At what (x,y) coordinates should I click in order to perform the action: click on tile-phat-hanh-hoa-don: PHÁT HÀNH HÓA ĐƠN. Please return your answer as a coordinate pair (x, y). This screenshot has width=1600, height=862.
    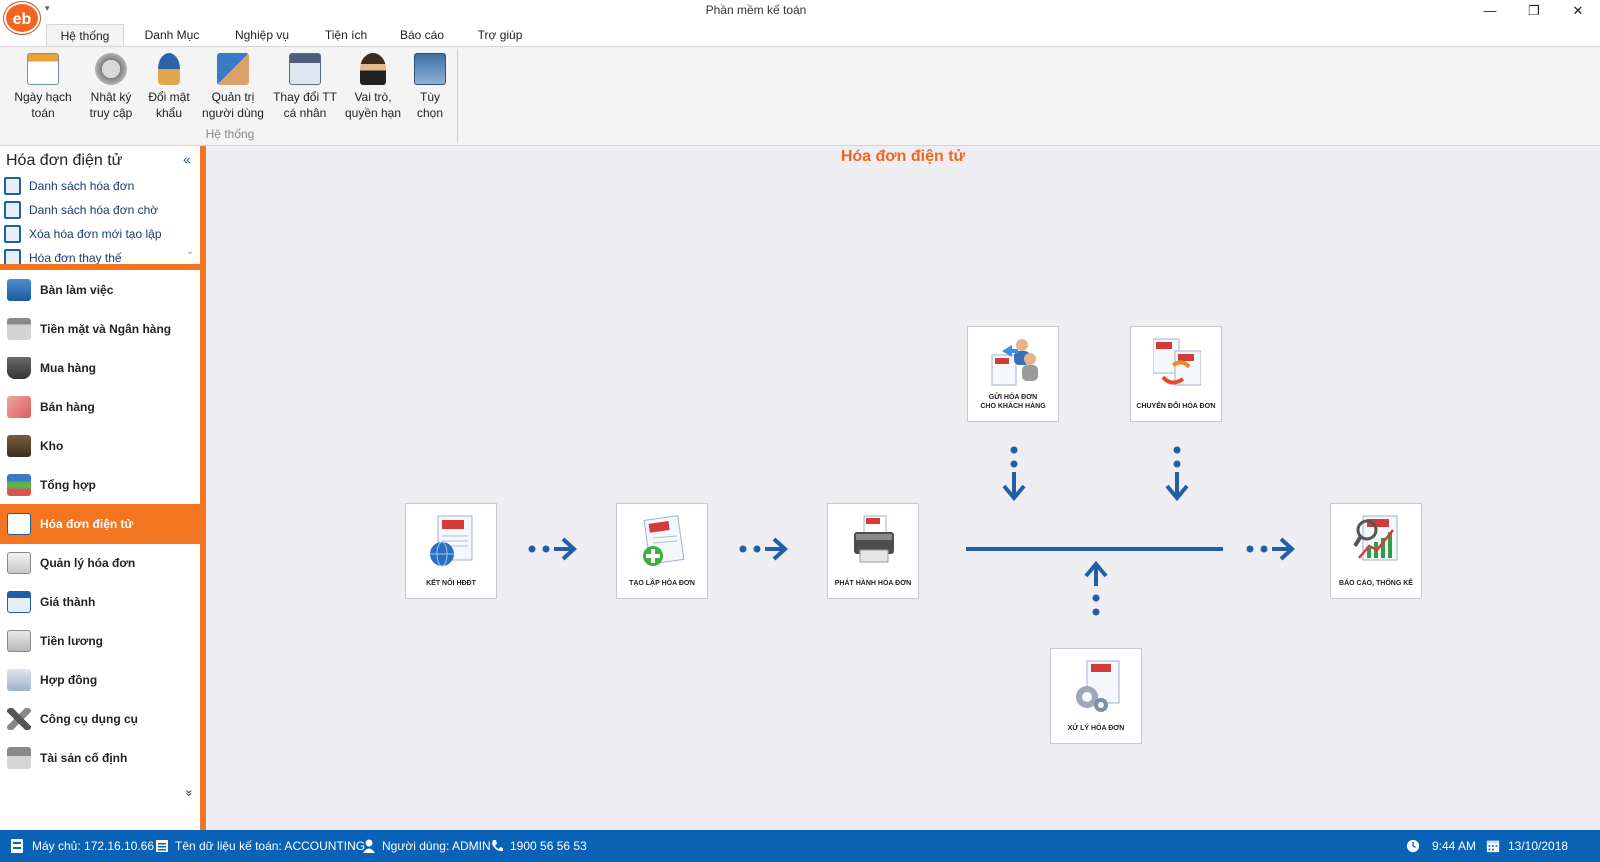
    Looking at the image, I should click on (873, 551).